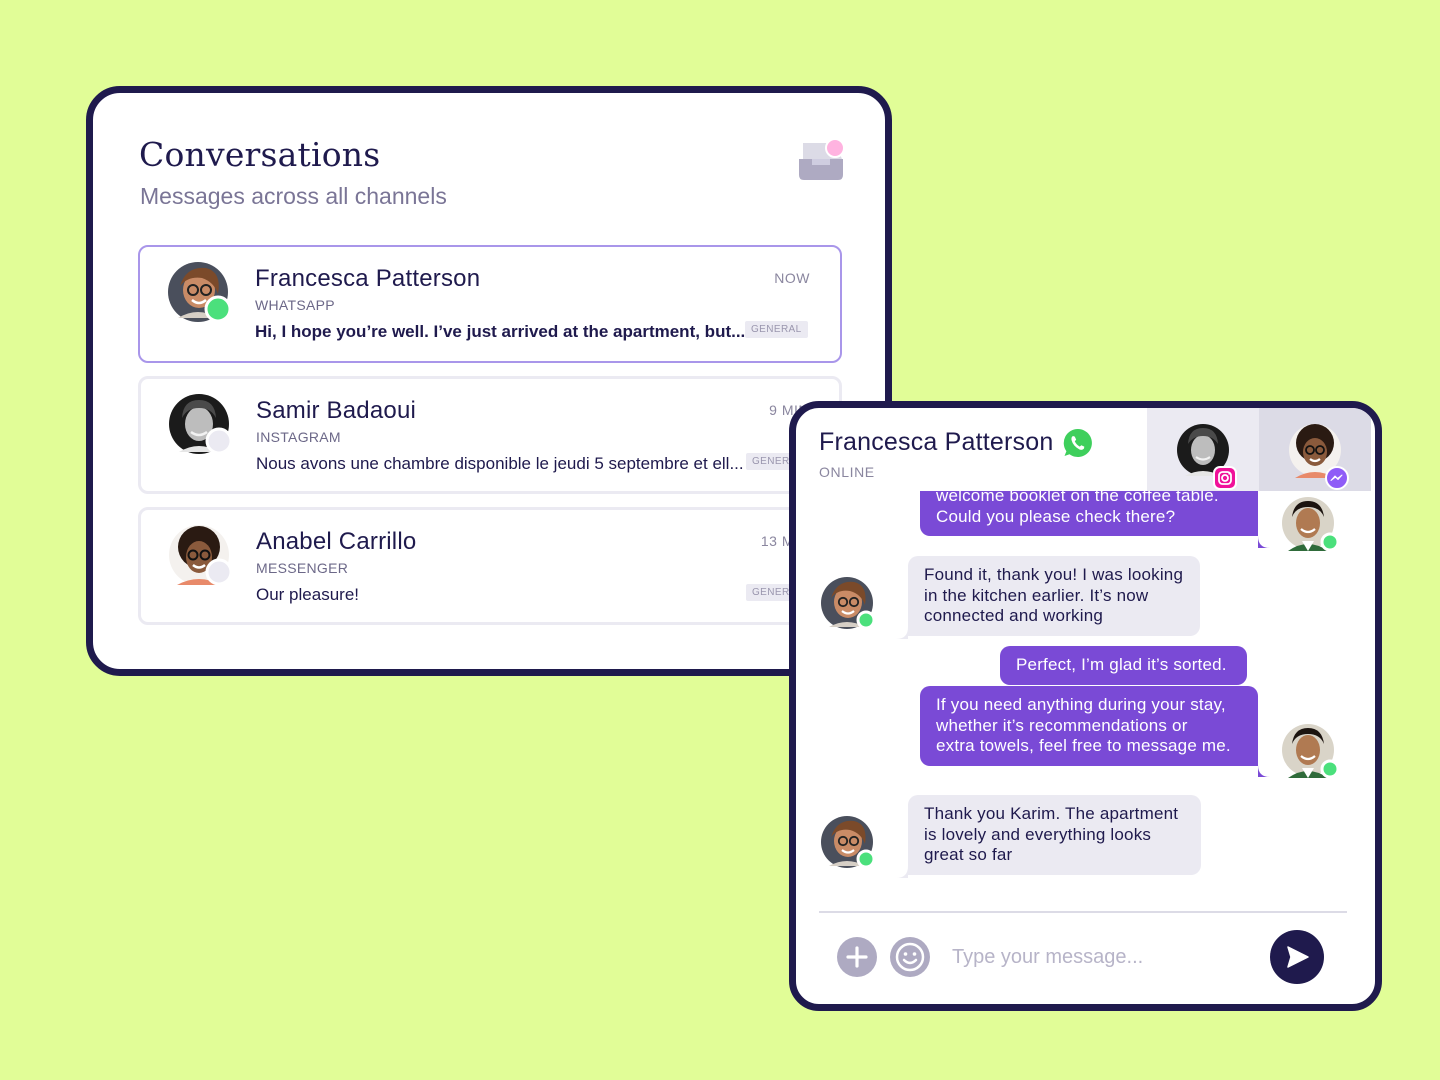  I want to click on composer-divider, so click(1083, 912).